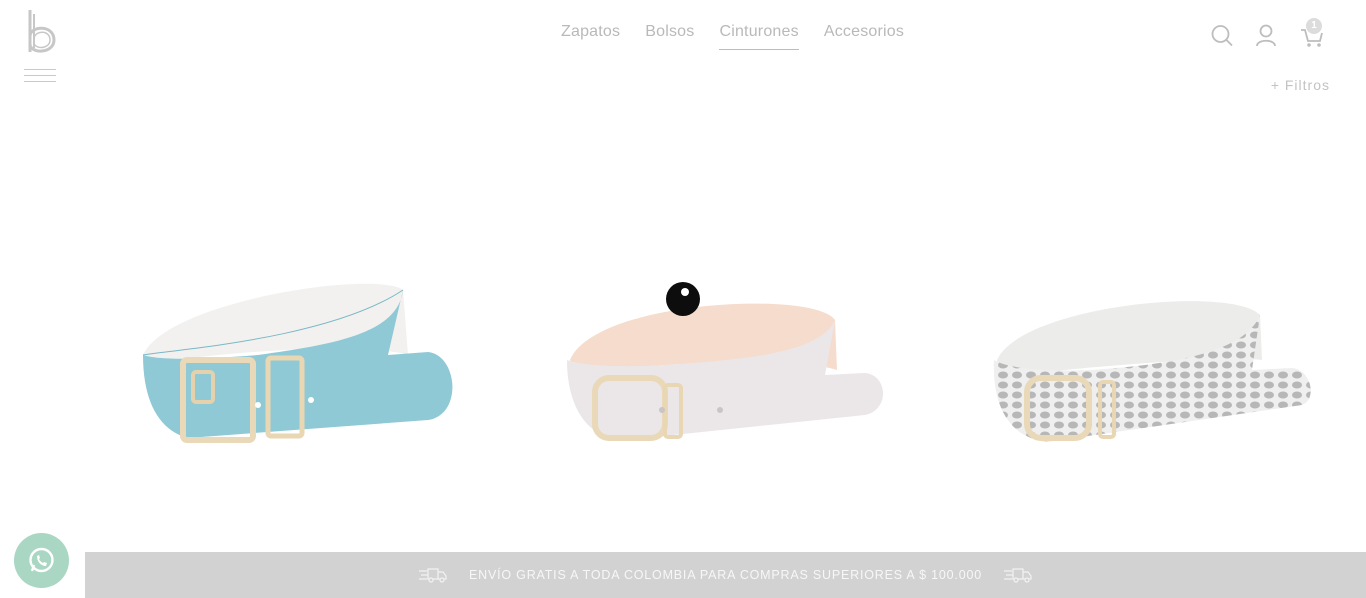  I want to click on whatsapp-icon, so click(41, 560).